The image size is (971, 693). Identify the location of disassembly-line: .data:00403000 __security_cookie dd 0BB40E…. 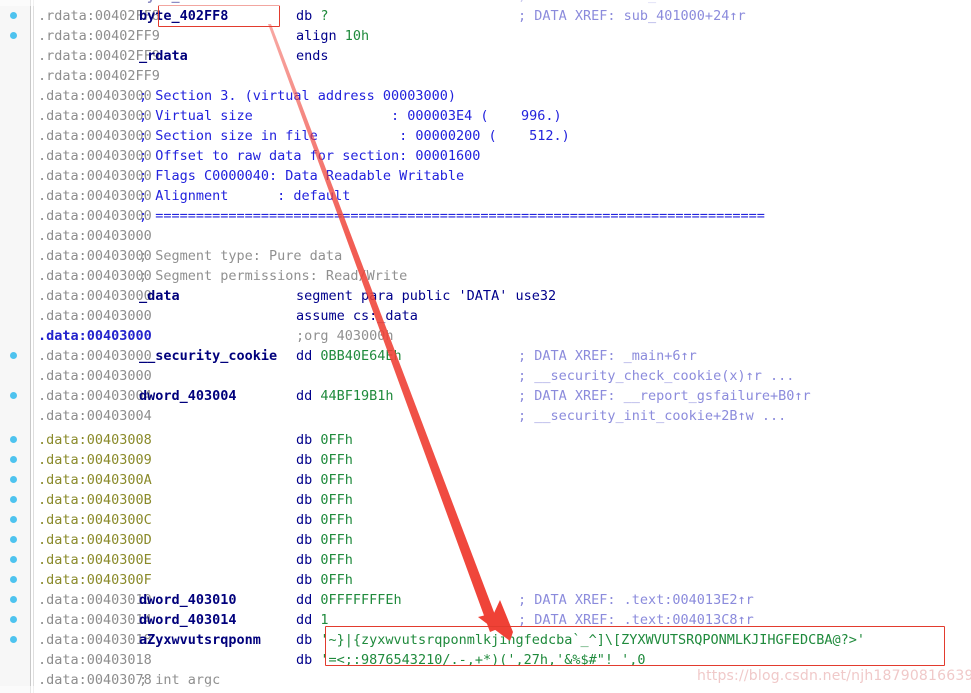
(485, 356).